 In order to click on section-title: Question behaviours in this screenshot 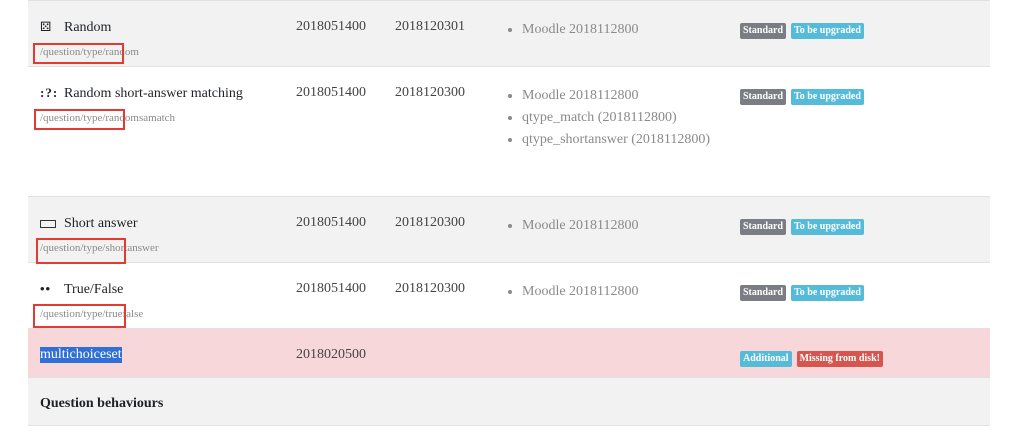, I will do `click(102, 403)`.